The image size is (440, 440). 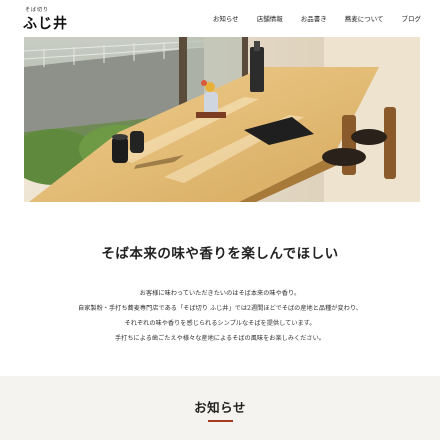 What do you see at coordinates (220, 254) in the screenshot?
I see `intro-heading: そば本来の味や香りを楽しんでほしい` at bounding box center [220, 254].